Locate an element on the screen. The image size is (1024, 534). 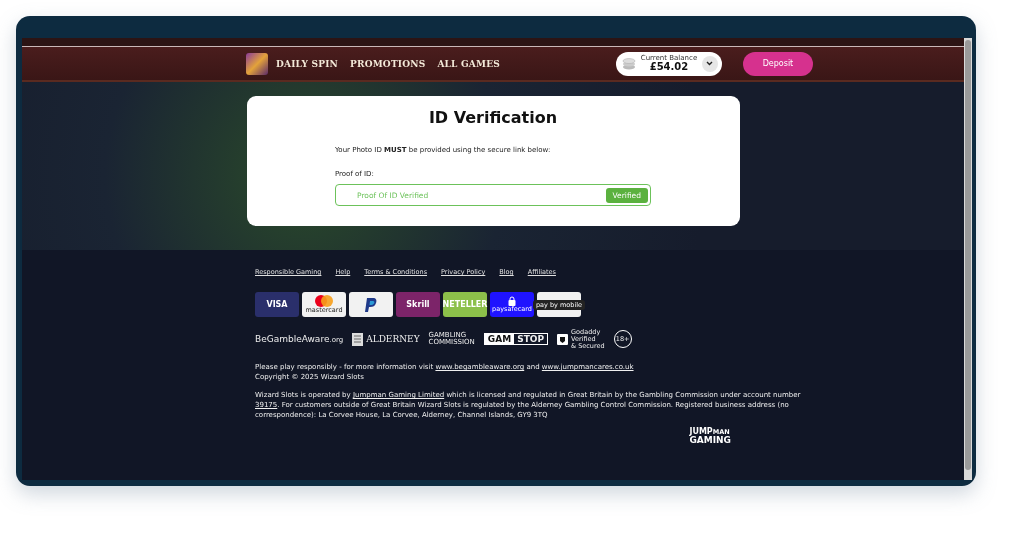
shield-icon is located at coordinates (563, 339).